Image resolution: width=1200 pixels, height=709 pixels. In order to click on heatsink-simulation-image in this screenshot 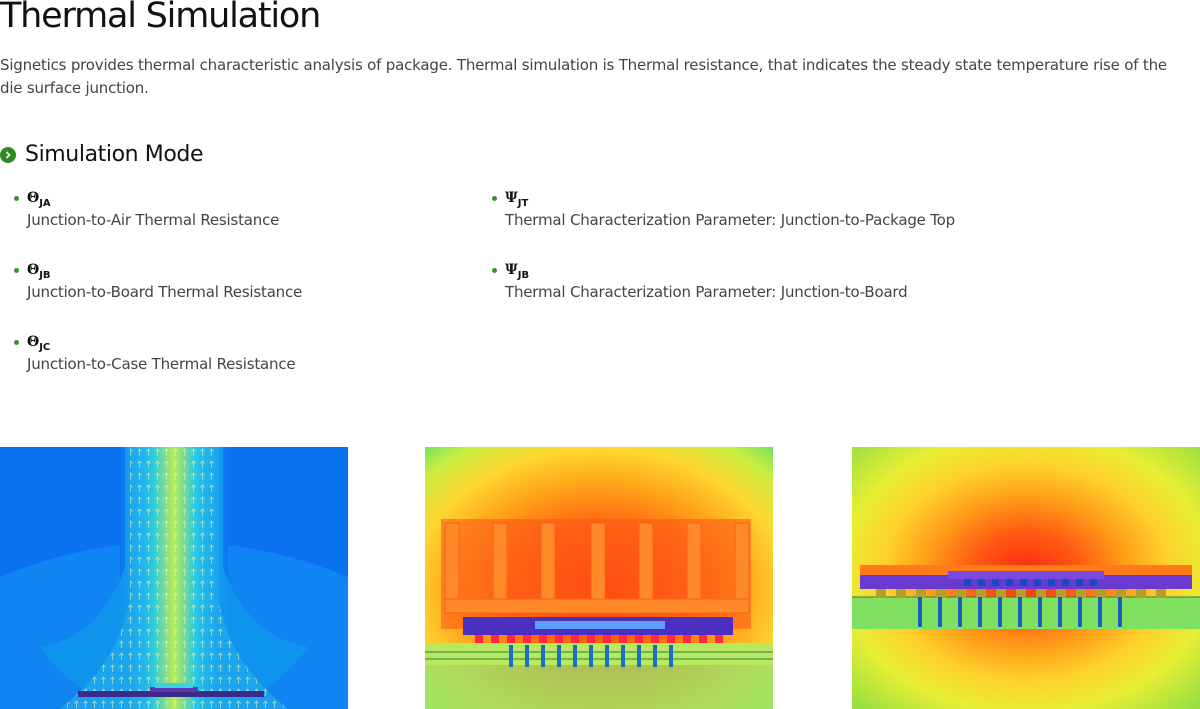, I will do `click(599, 578)`.